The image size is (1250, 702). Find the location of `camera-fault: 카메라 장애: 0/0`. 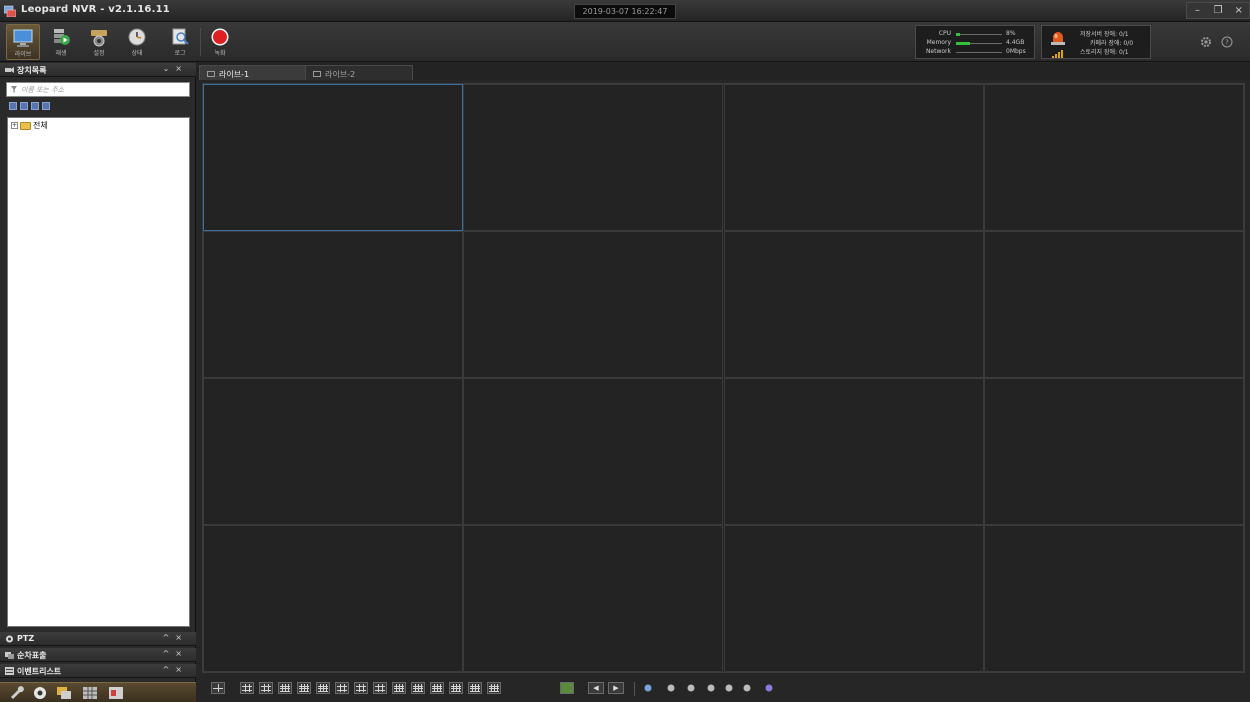

camera-fault: 카메라 장애: 0/0 is located at coordinates (1112, 43).